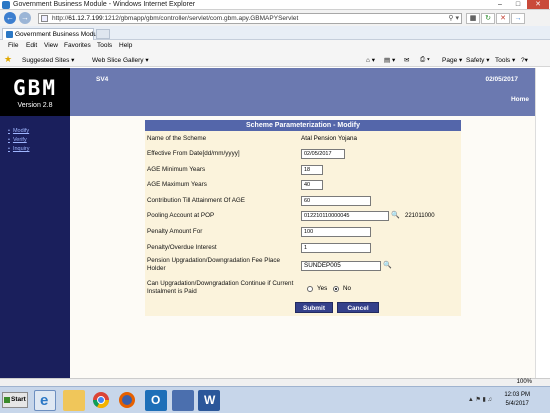 This screenshot has width=550, height=413. Describe the element at coordinates (542, 223) in the screenshot. I see `page-scrollbar` at that location.